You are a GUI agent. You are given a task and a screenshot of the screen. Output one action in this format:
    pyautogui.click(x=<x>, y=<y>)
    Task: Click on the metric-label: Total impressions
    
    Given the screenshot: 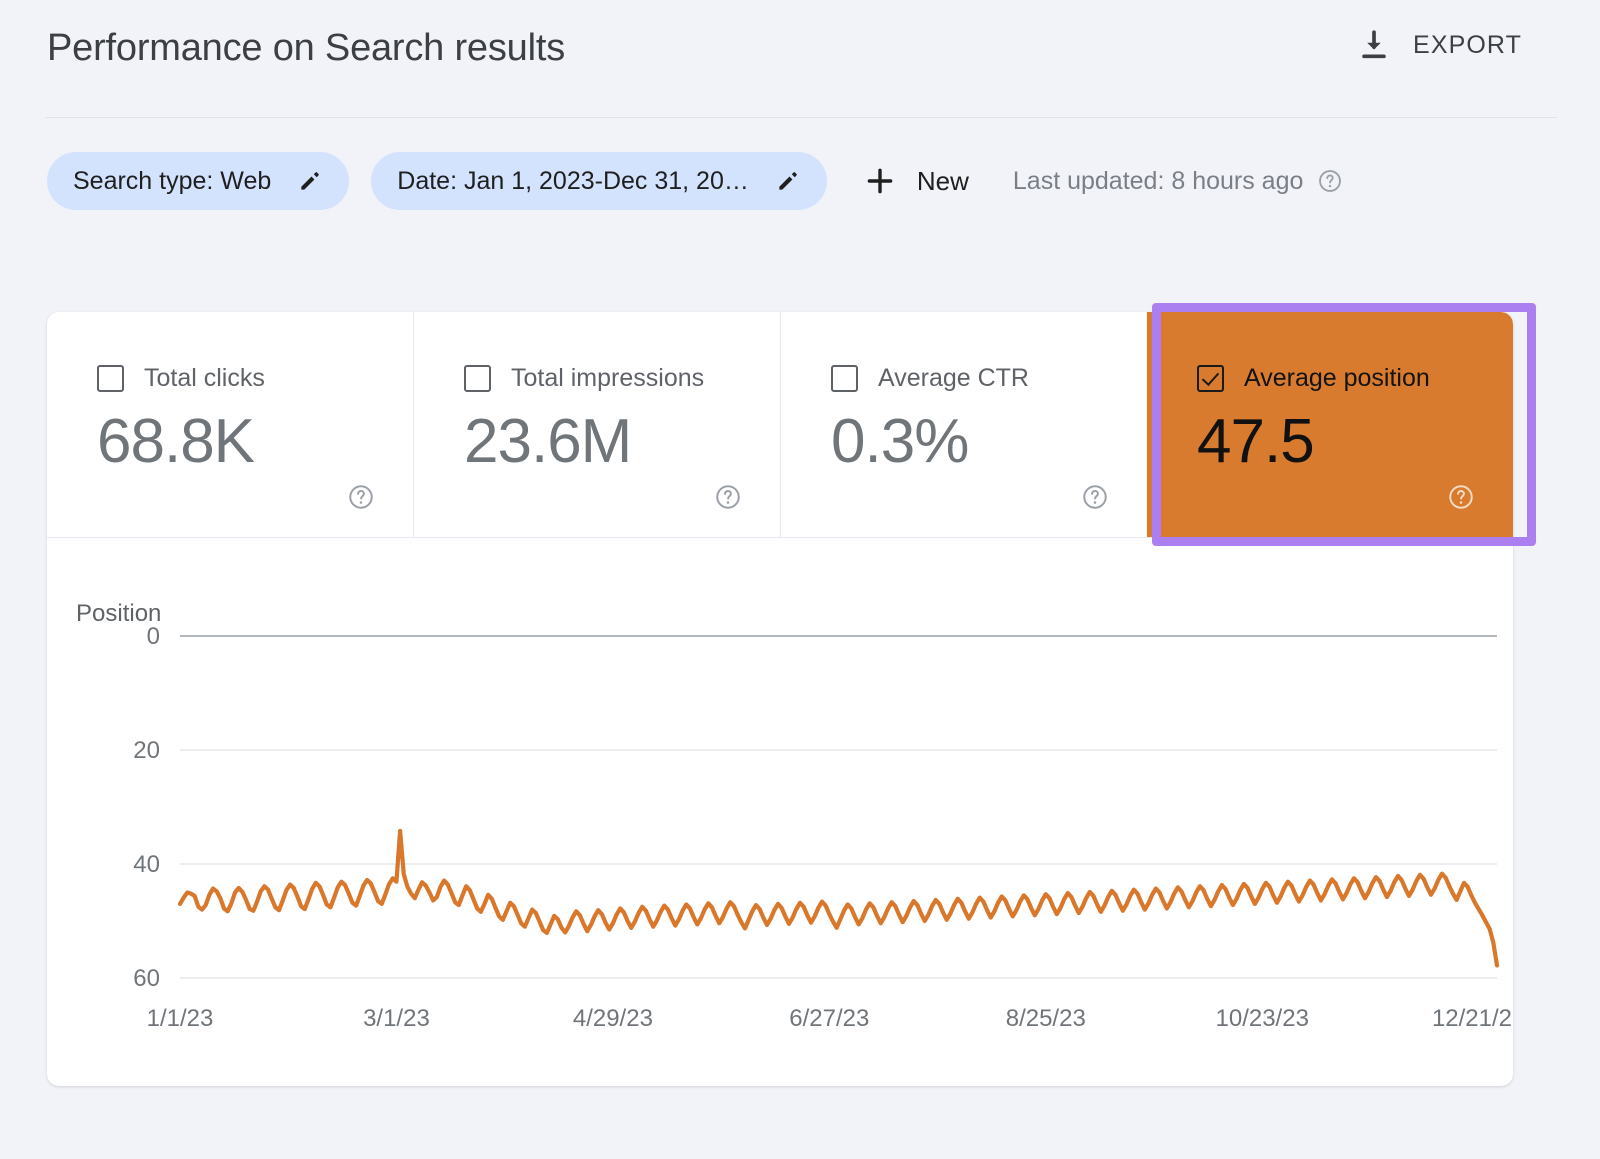 What is the action you would take?
    pyautogui.click(x=608, y=378)
    